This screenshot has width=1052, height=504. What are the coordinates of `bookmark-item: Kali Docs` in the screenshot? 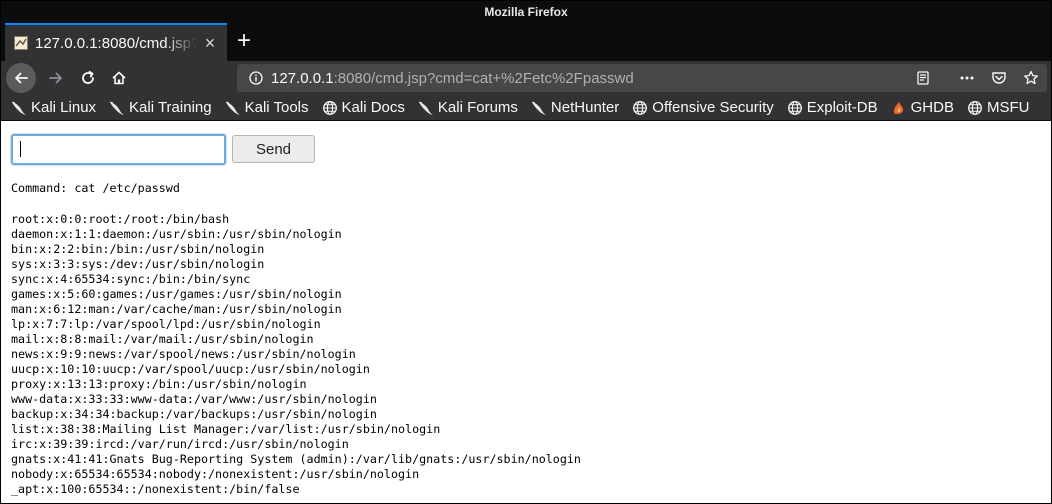 It's located at (363, 107).